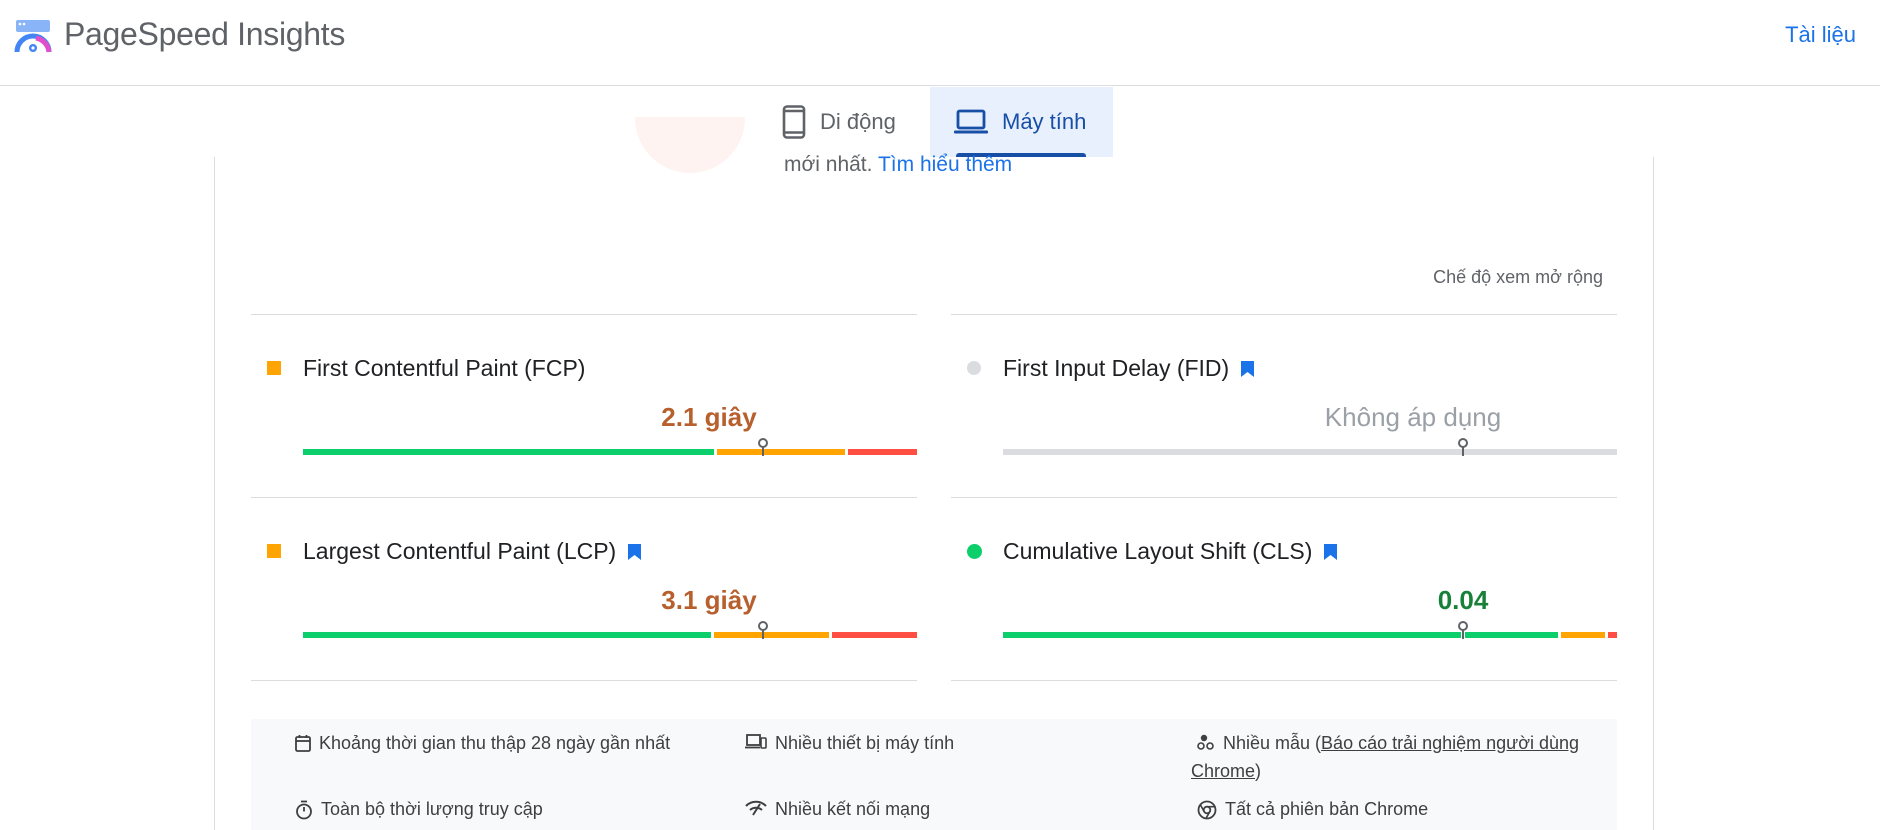 The height and width of the screenshot is (830, 1880). I want to click on no-data-indicator-icon, so click(974, 368).